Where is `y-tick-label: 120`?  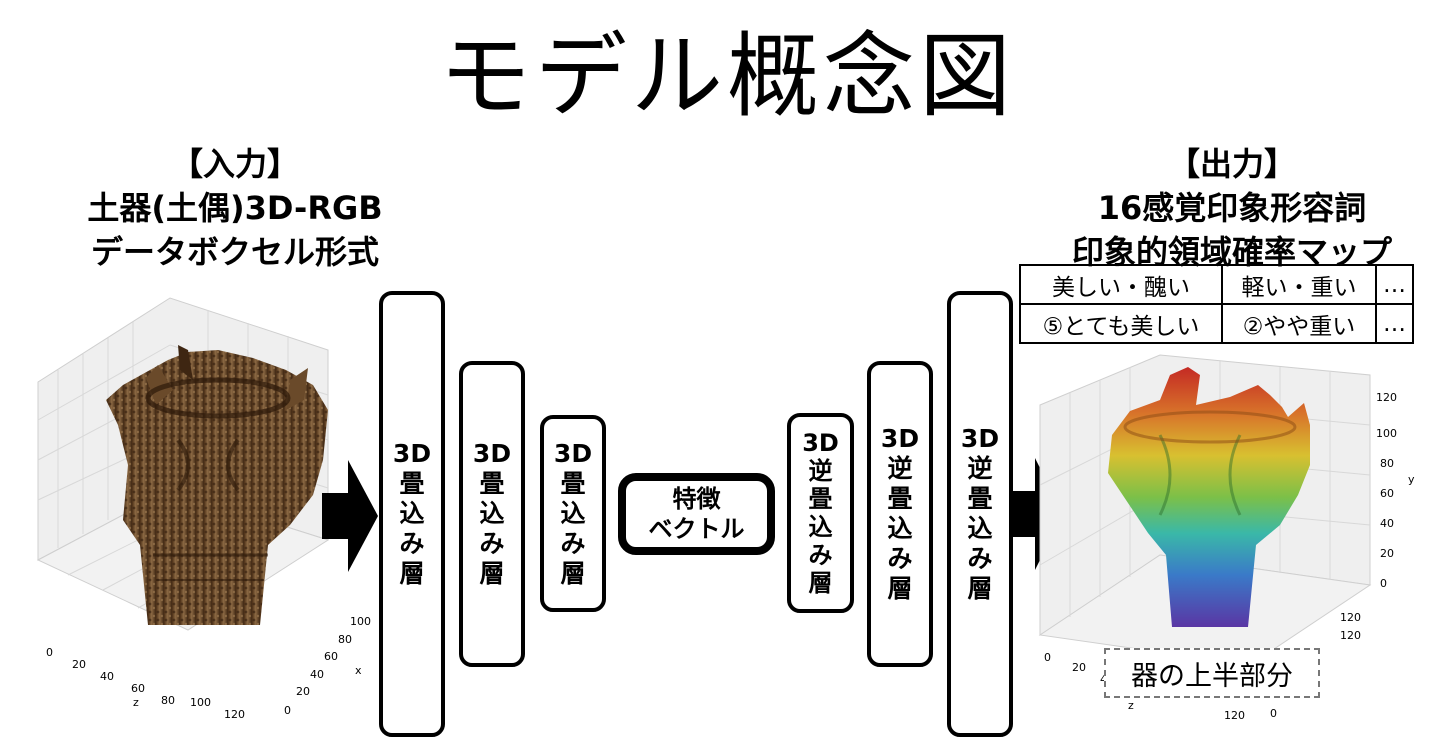 y-tick-label: 120 is located at coordinates (1386, 397).